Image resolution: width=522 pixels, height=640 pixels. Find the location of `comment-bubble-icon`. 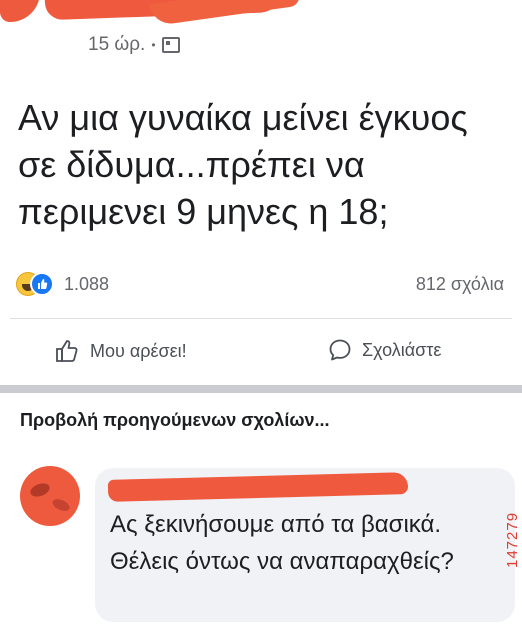

comment-bubble-icon is located at coordinates (340, 350).